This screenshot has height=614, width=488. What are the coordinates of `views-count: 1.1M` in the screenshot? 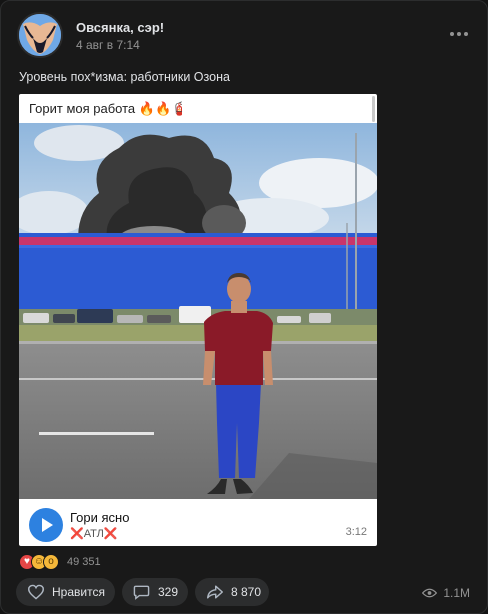 It's located at (456, 593).